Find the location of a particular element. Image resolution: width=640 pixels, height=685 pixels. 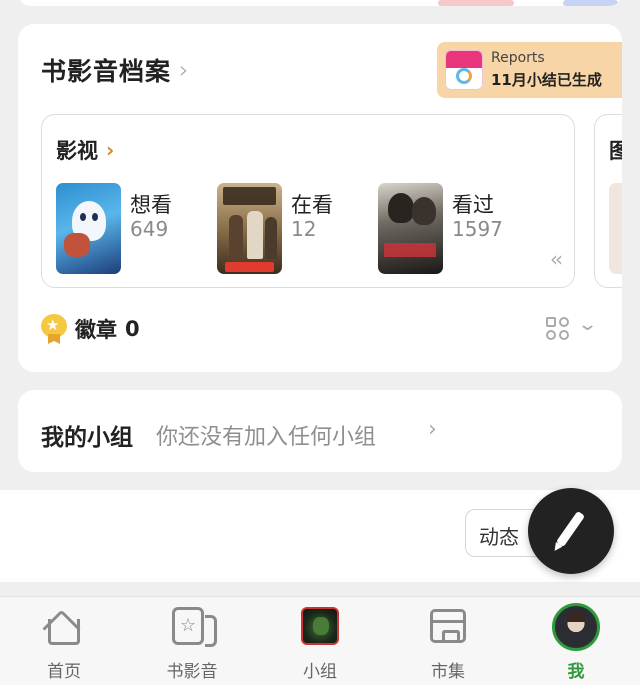

market-icon is located at coordinates (448, 626).